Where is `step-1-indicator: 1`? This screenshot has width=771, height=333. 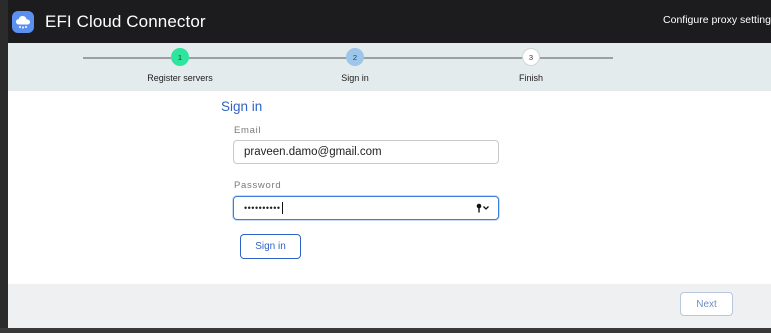
step-1-indicator: 1 is located at coordinates (180, 57).